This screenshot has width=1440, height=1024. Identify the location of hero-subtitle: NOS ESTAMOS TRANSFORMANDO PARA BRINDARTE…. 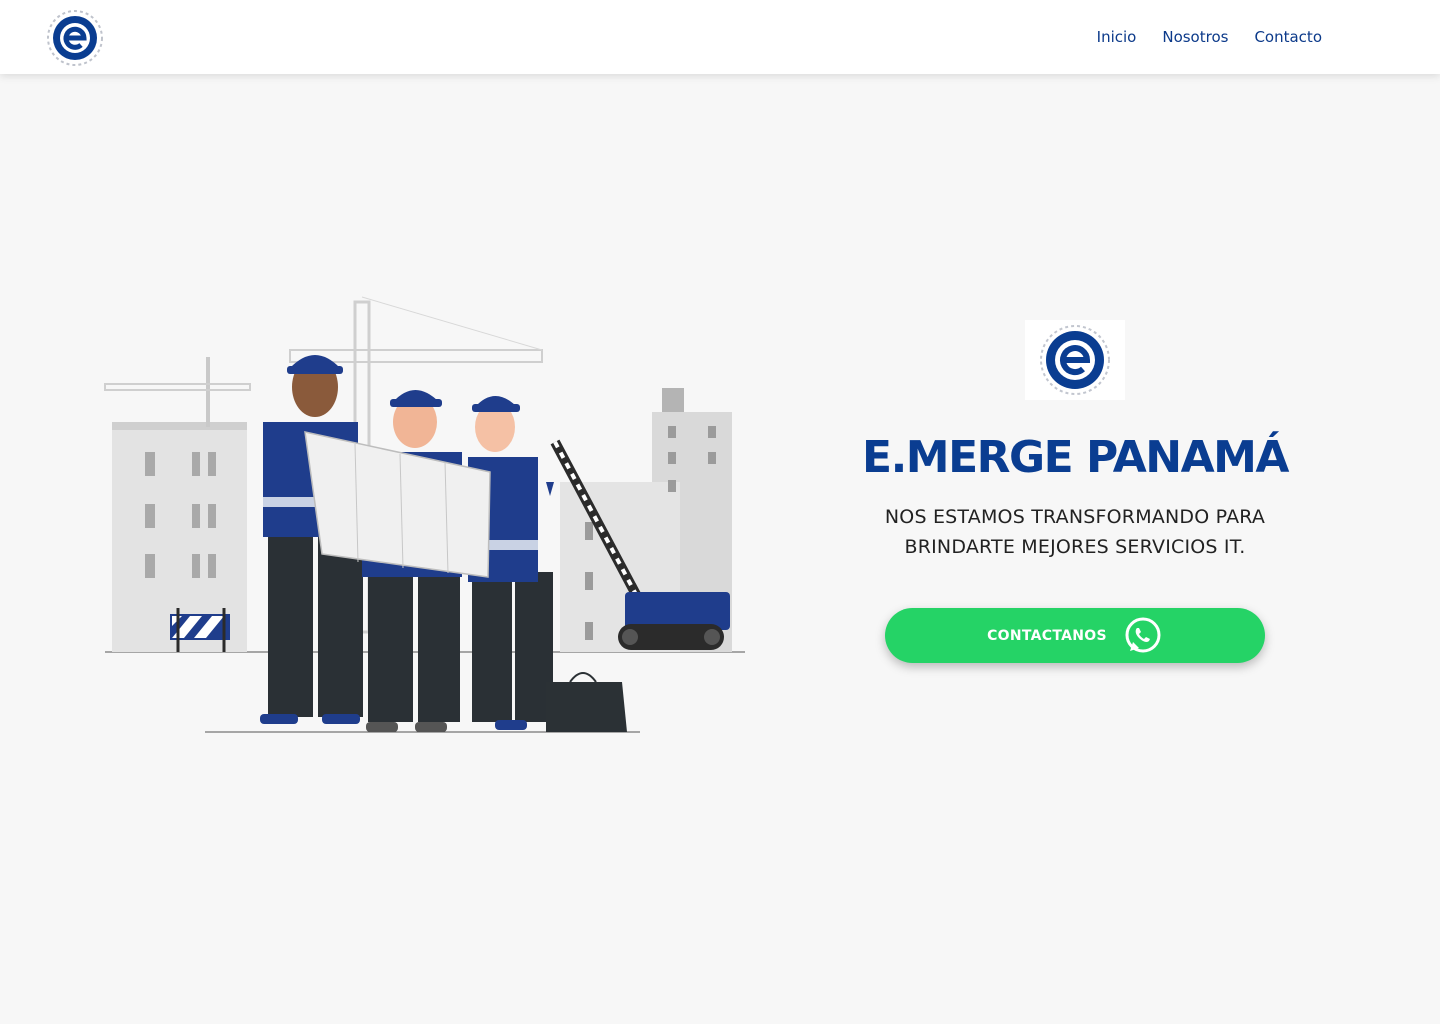
(1075, 532).